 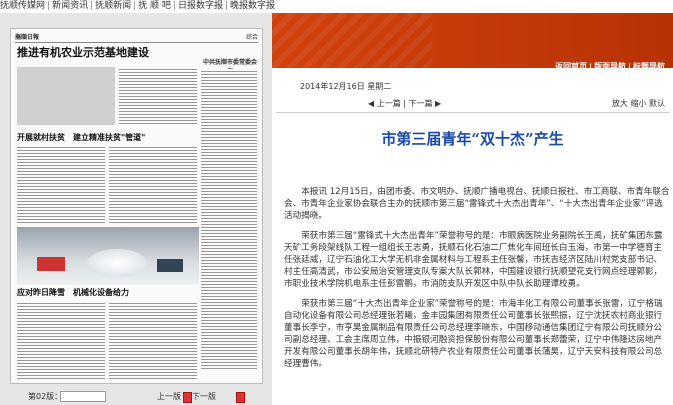 What do you see at coordinates (22, 6) in the screenshot?
I see `top-nav-item-media: 抚顺传媒网` at bounding box center [22, 6].